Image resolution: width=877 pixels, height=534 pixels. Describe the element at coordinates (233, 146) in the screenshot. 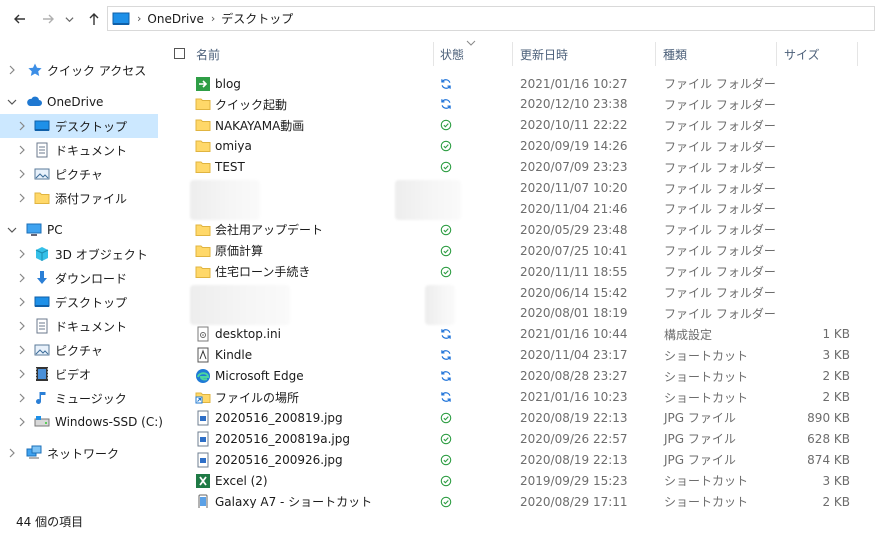

I see `file-name: omiya` at that location.